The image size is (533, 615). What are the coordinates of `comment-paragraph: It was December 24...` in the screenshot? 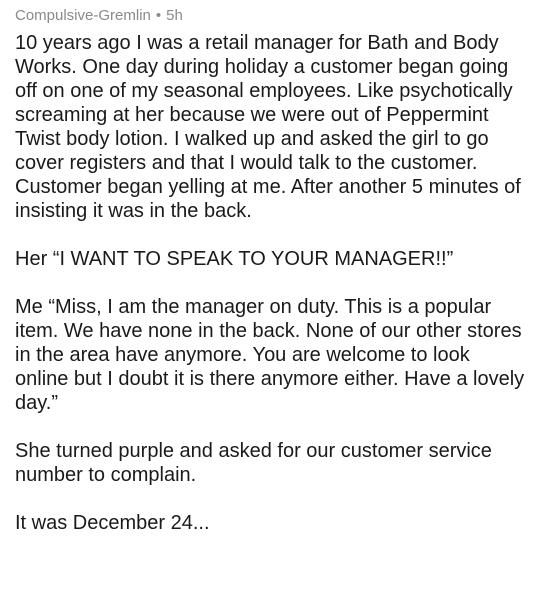 It's located at (112, 523).